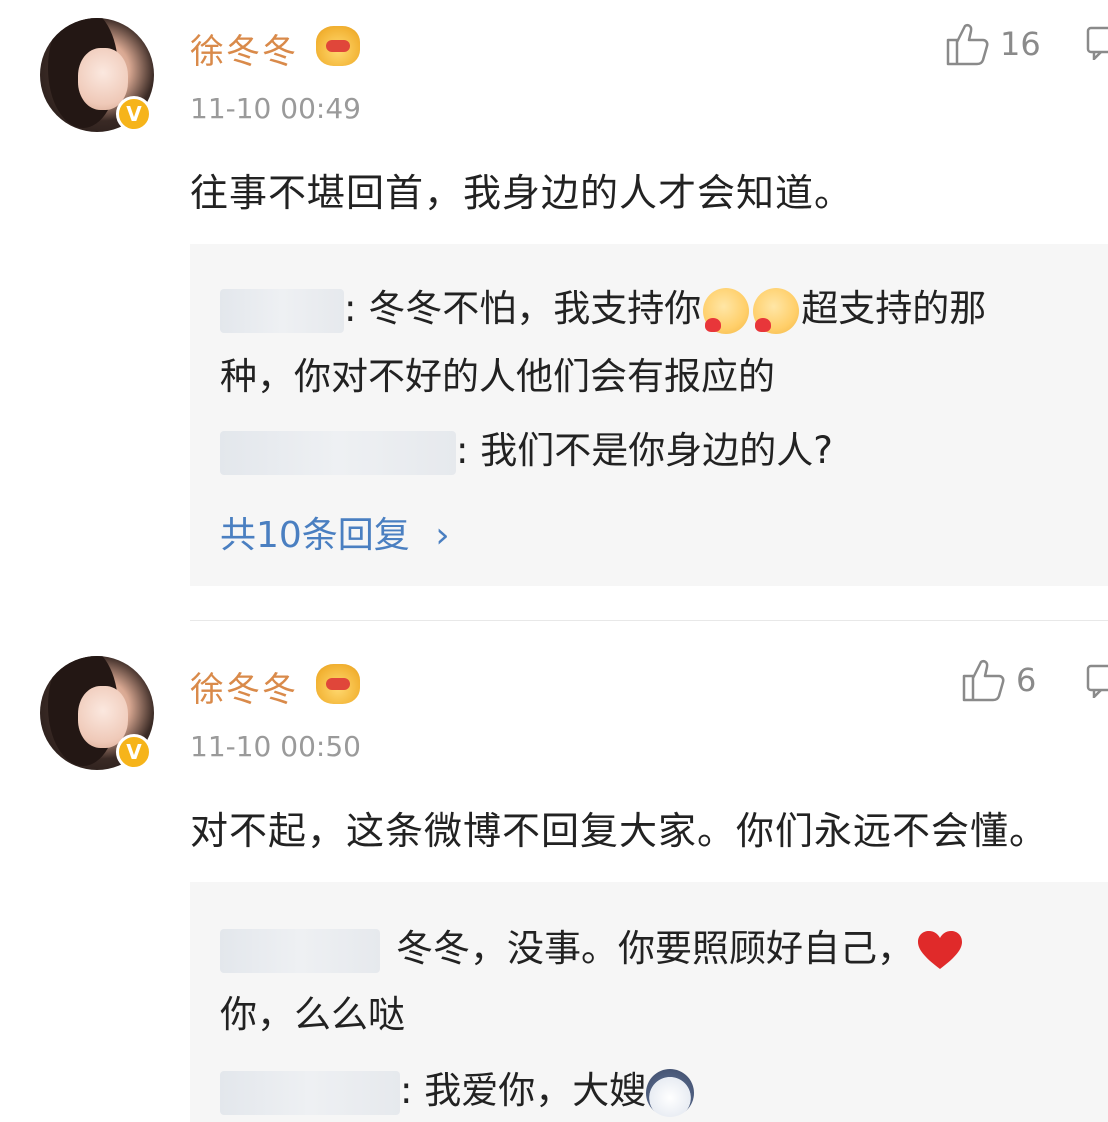 The image size is (1108, 1122). What do you see at coordinates (275, 108) in the screenshot?
I see `timestamp: 11-10 00:49` at bounding box center [275, 108].